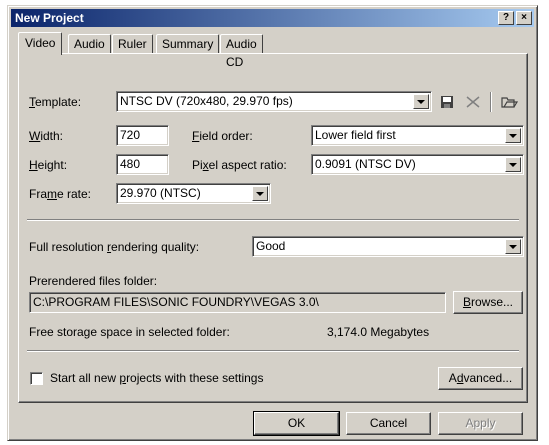 The height and width of the screenshot is (445, 549). Describe the element at coordinates (241, 51) in the screenshot. I see `tab-audio-cd: Audio CD` at that location.